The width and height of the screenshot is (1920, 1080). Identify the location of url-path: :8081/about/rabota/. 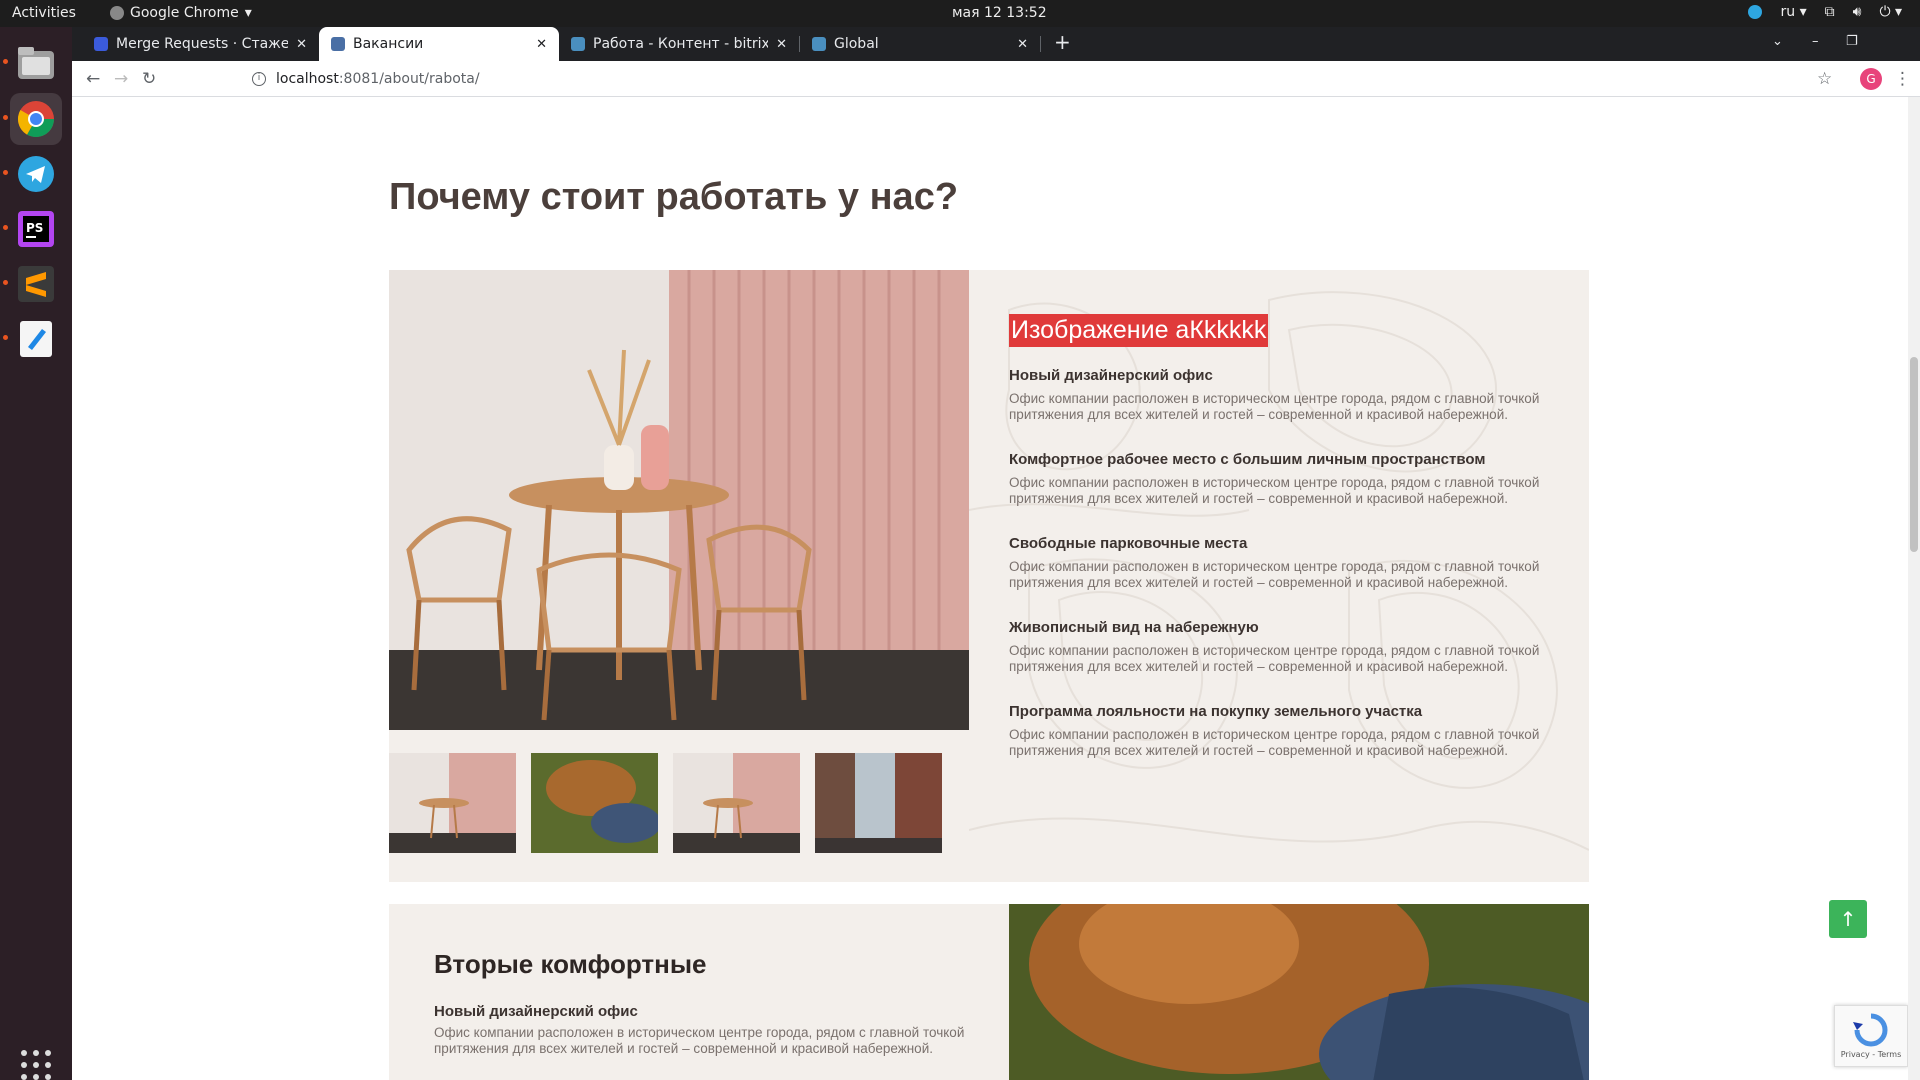
(409, 79).